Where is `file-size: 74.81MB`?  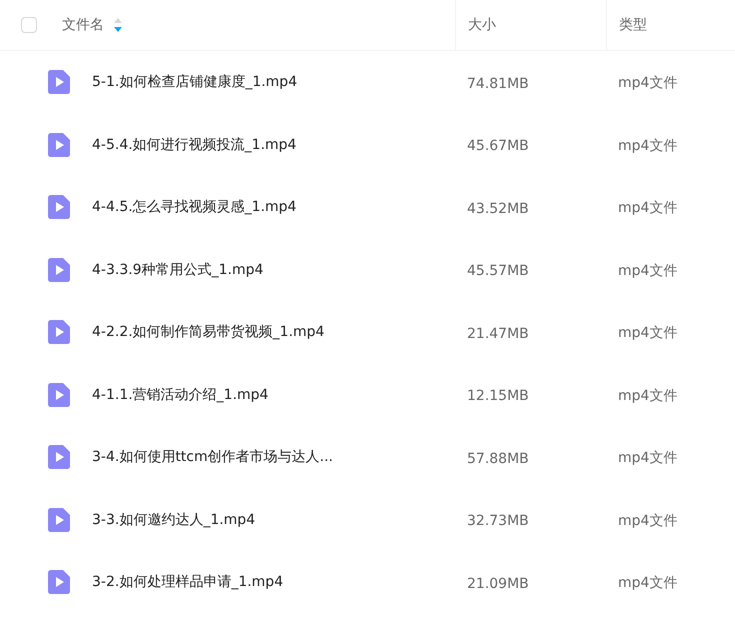
file-size: 74.81MB is located at coordinates (498, 84).